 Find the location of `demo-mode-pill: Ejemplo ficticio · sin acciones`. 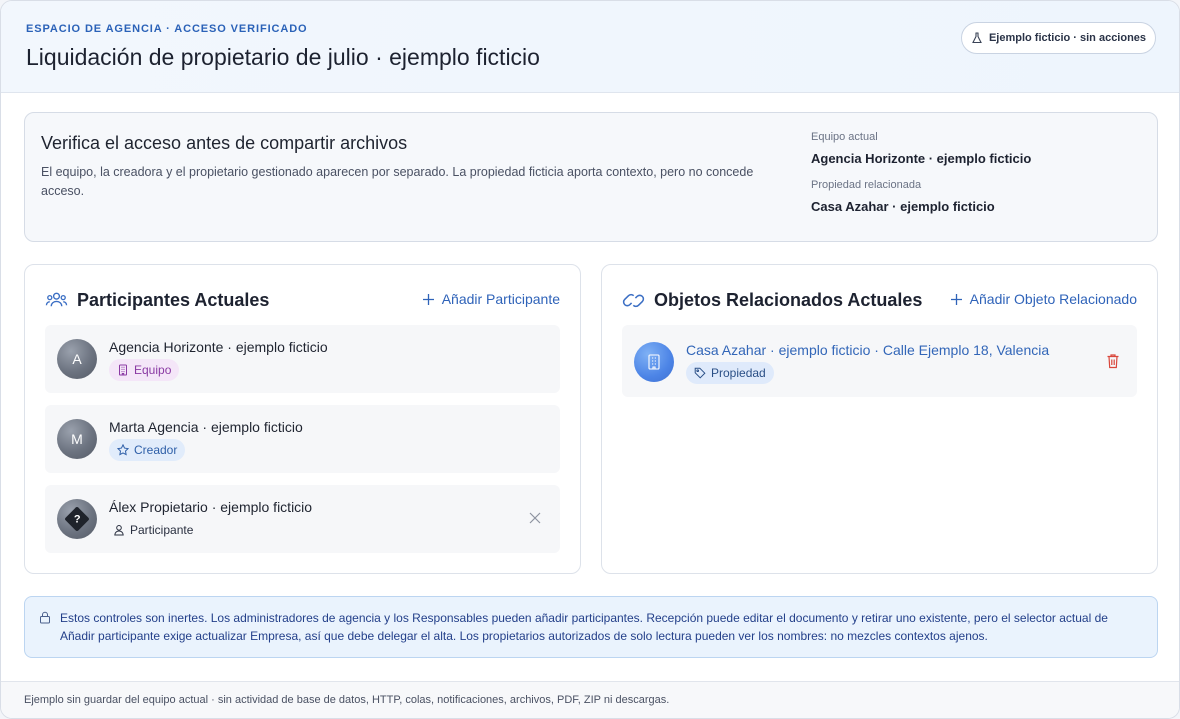

demo-mode-pill: Ejemplo ficticio · sin acciones is located at coordinates (1058, 38).